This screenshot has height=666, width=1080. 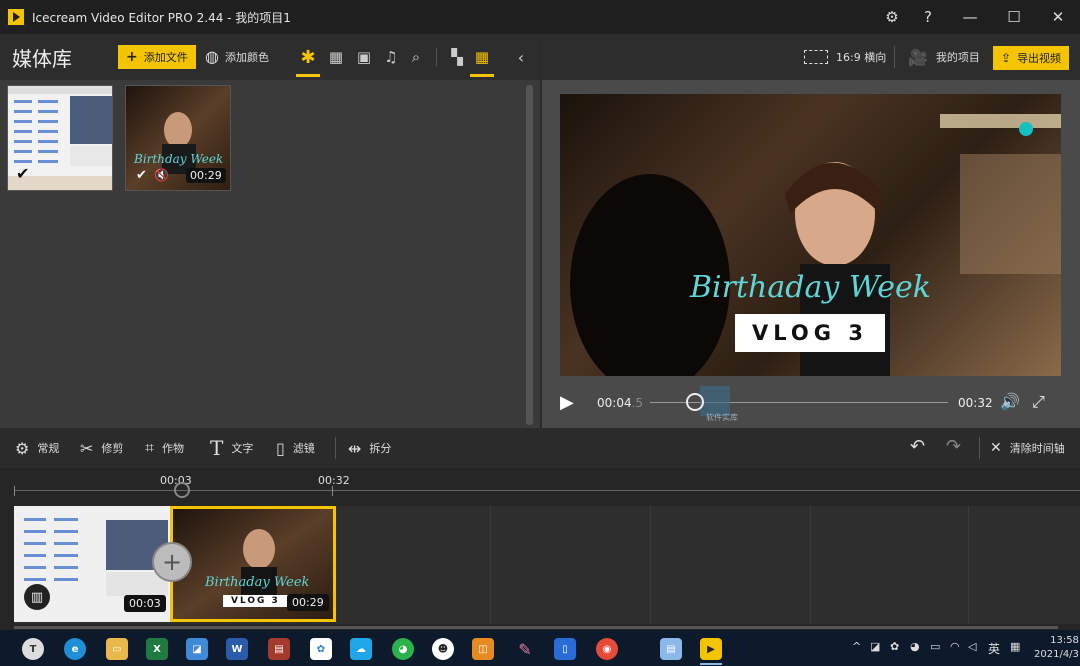 What do you see at coordinates (994, 648) in the screenshot?
I see `ime-indicator: 英` at bounding box center [994, 648].